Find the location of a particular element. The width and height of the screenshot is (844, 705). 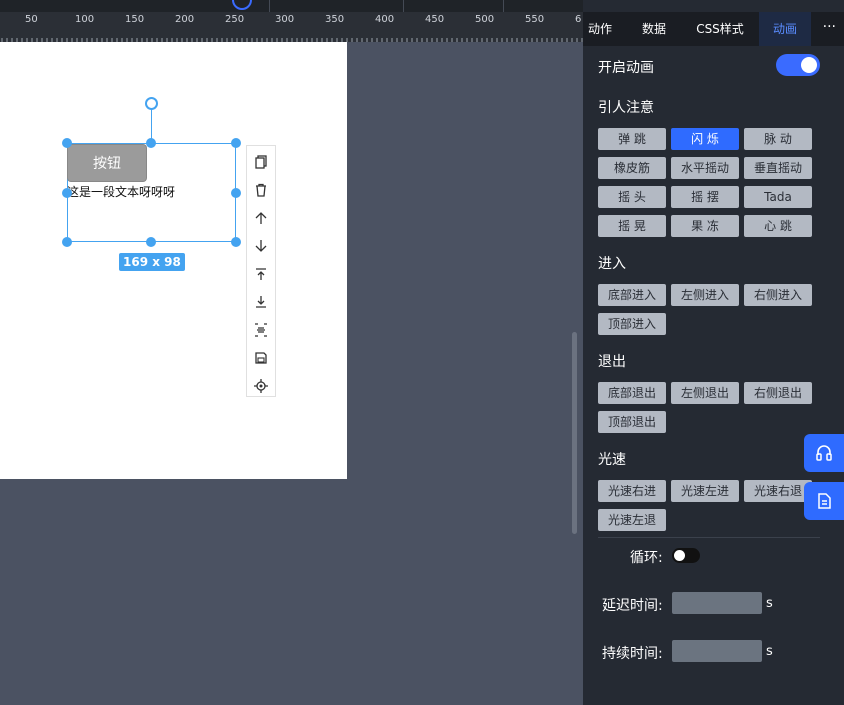

delay-unit: s is located at coordinates (769, 603).